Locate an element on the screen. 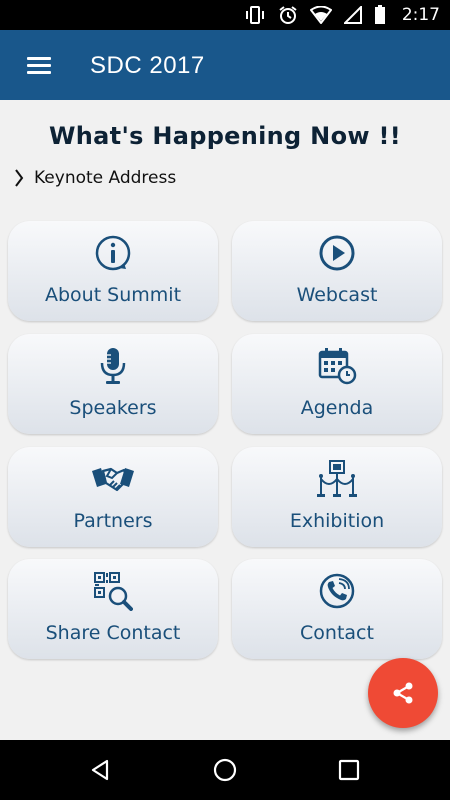 This screenshot has height=800, width=450. back-triangle-icon is located at coordinates (100, 770).